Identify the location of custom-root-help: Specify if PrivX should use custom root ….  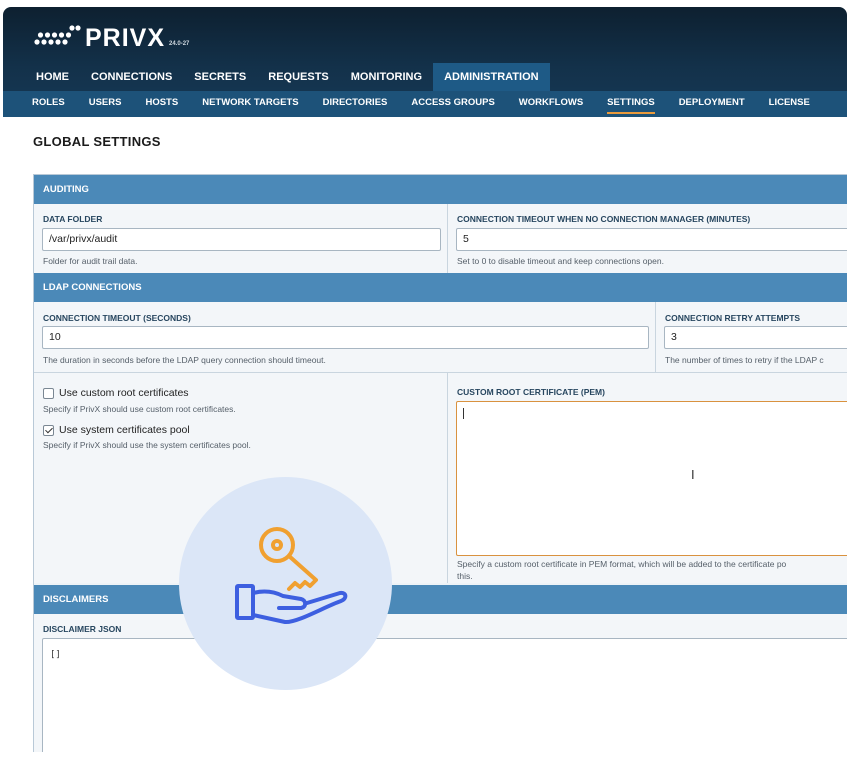
(139, 409).